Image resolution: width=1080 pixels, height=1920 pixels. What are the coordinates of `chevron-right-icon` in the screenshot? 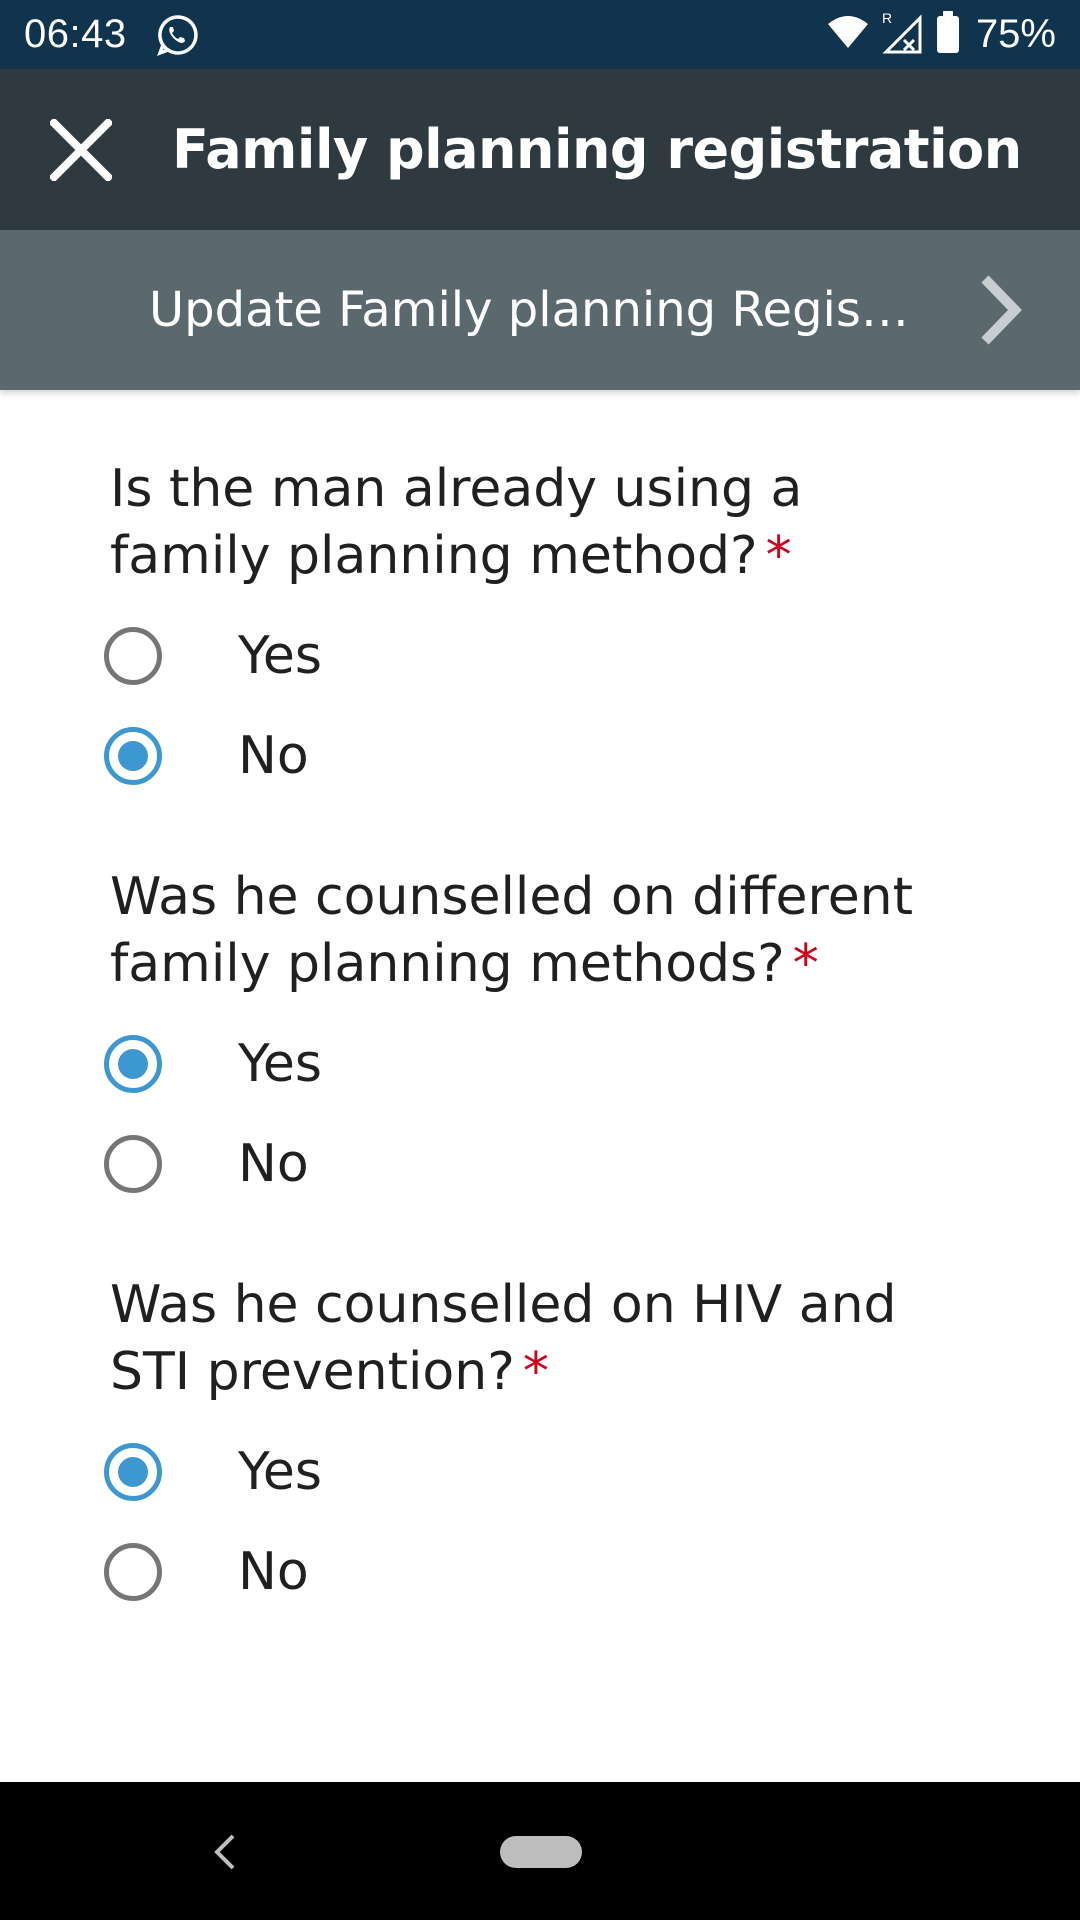 It's located at (1001, 310).